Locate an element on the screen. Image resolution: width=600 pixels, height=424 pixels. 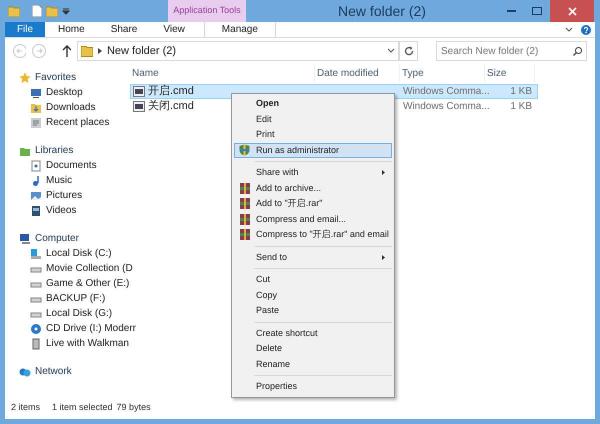
nav-section: Network is located at coordinates (53, 371).